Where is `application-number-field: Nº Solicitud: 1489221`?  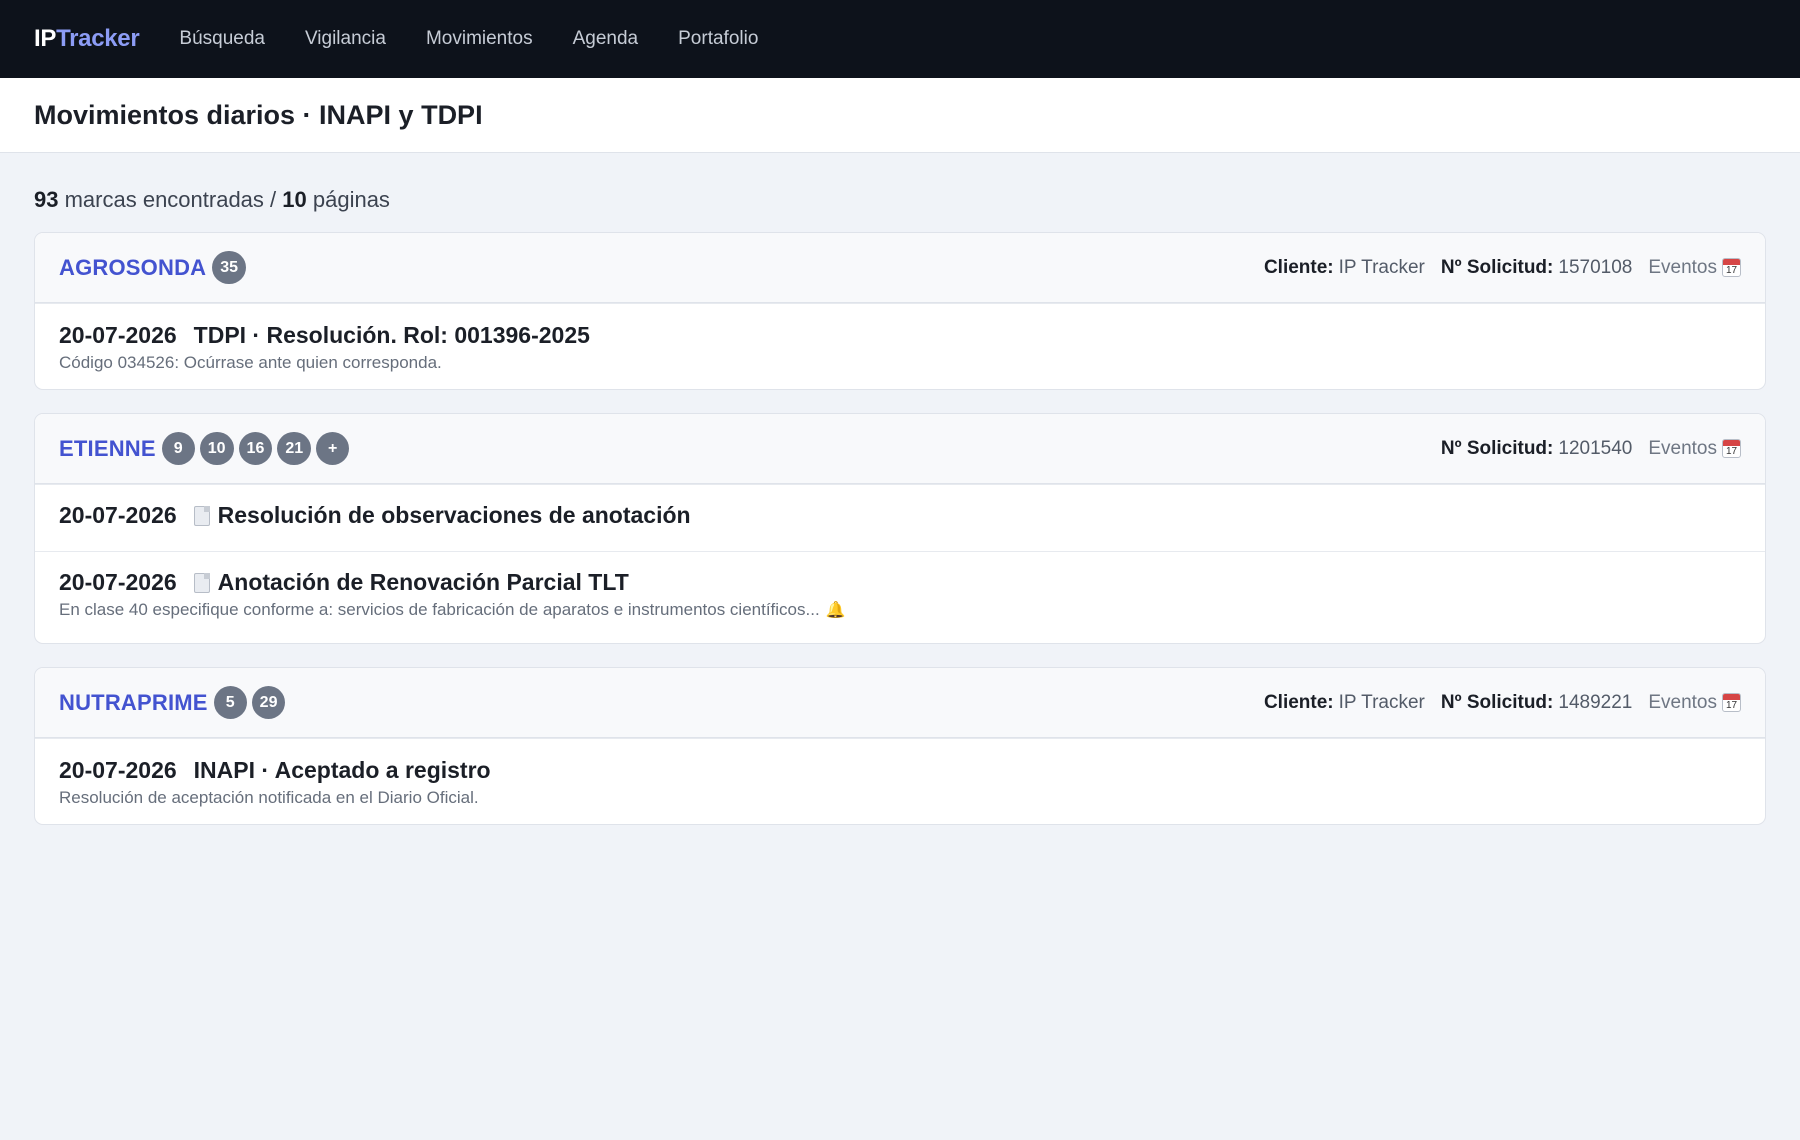 application-number-field: Nº Solicitud: 1489221 is located at coordinates (1536, 703).